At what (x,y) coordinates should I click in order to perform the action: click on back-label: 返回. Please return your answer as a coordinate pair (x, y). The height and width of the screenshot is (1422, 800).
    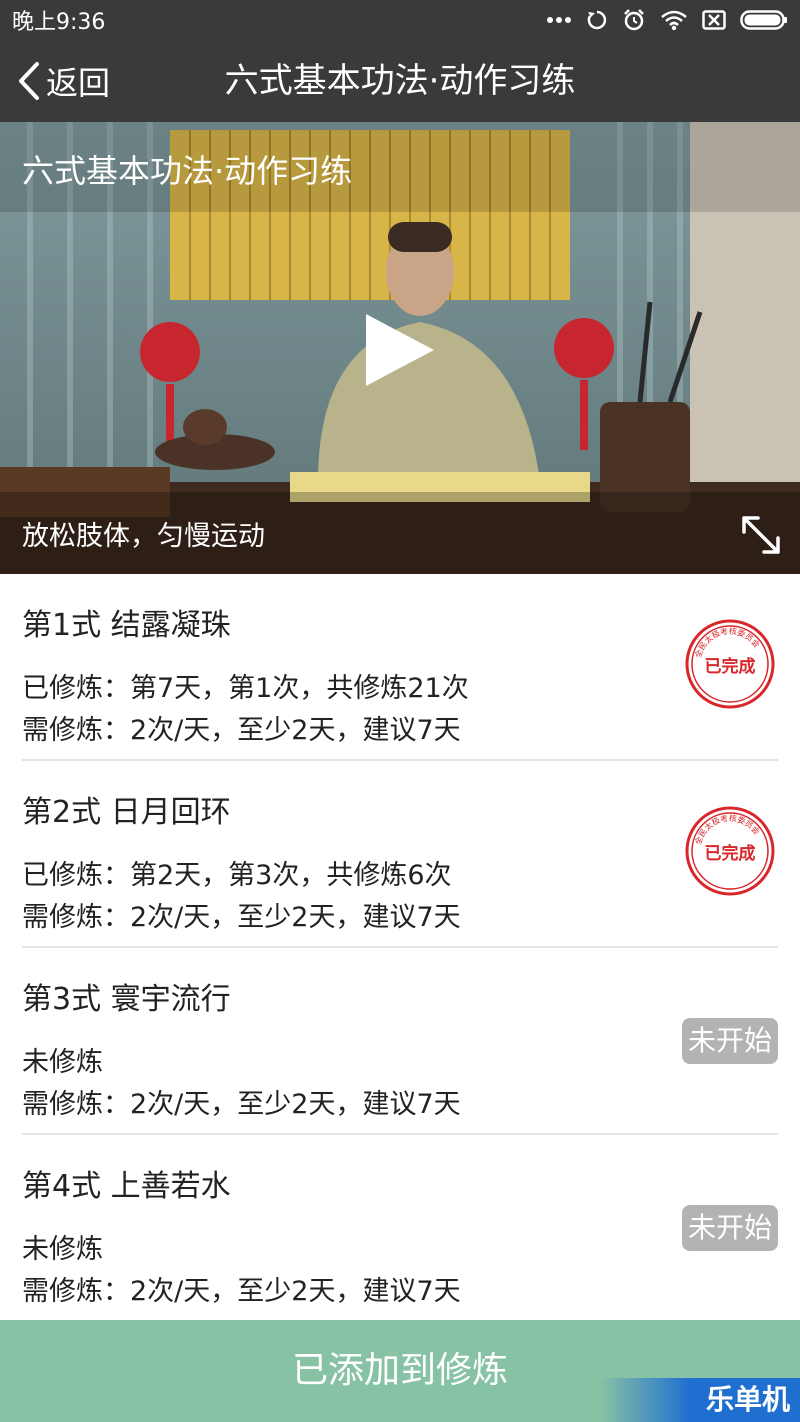
    Looking at the image, I should click on (78, 83).